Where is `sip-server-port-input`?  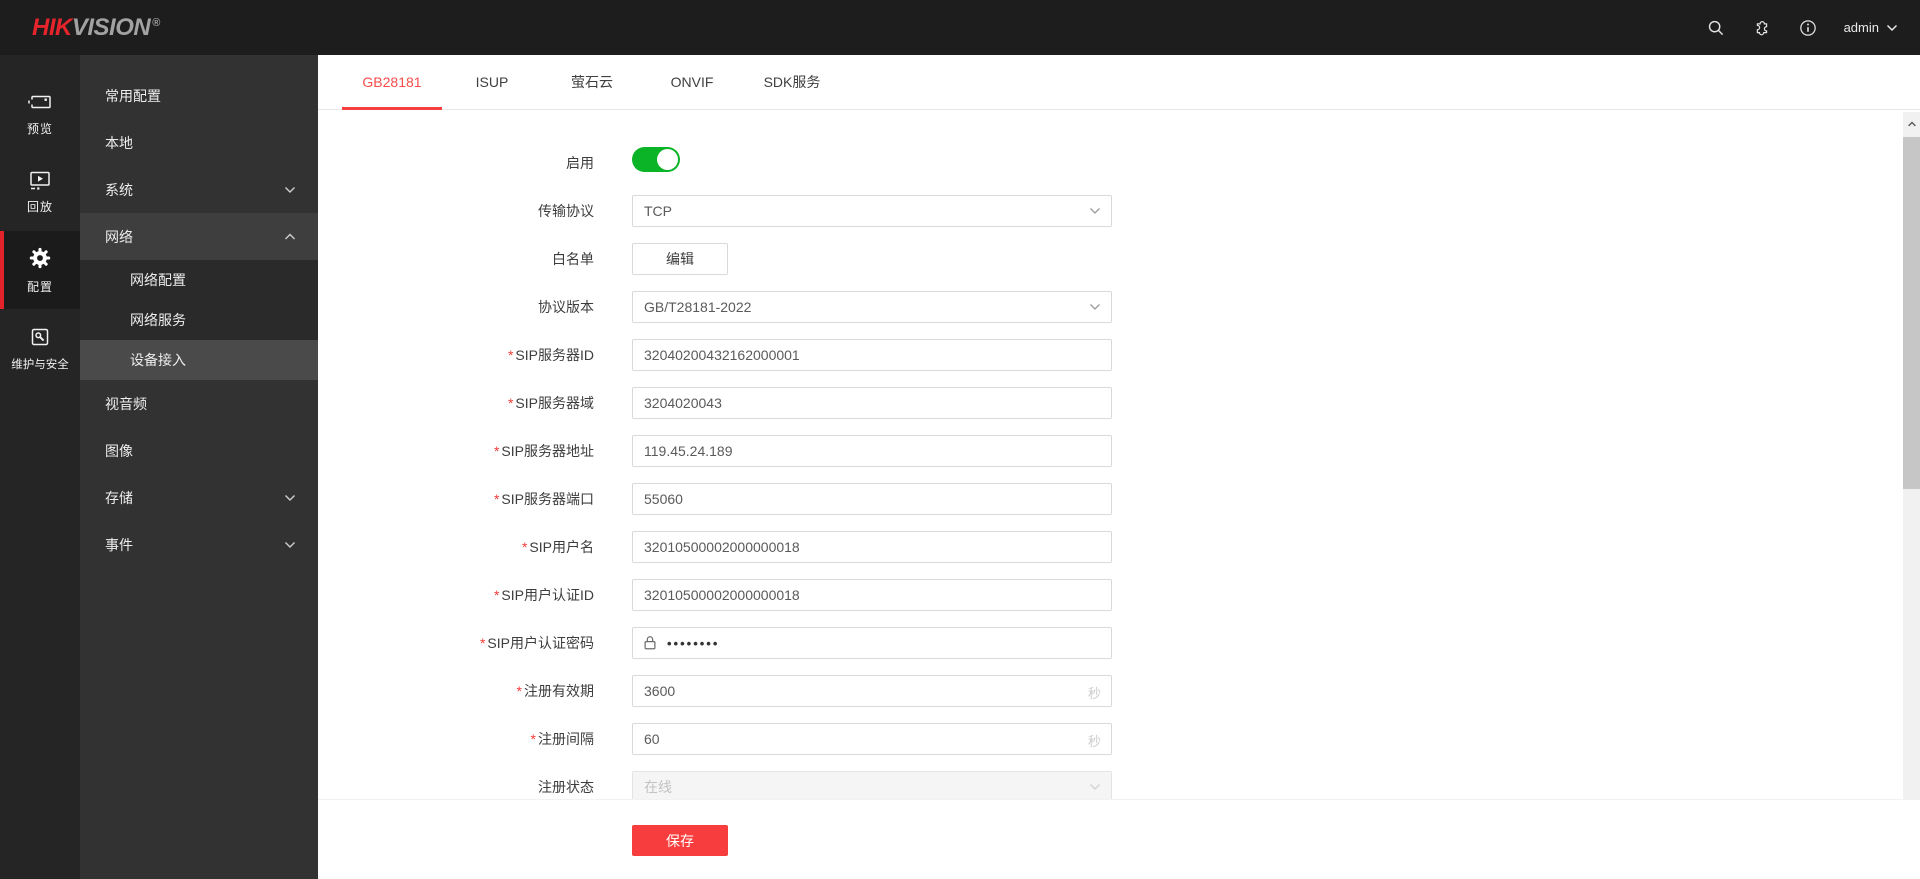 sip-server-port-input is located at coordinates (872, 499).